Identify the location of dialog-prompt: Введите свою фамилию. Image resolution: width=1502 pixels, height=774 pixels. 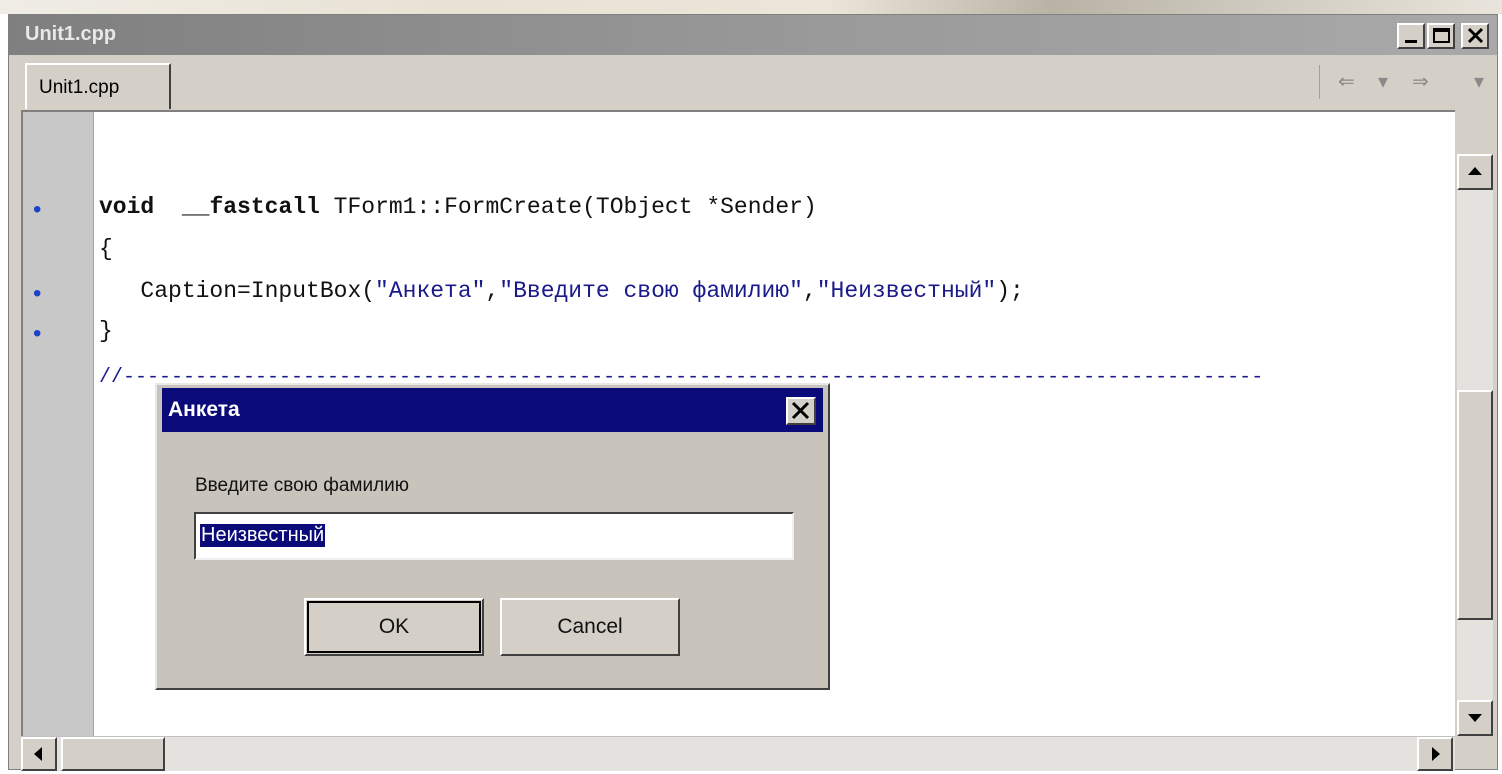
(302, 485).